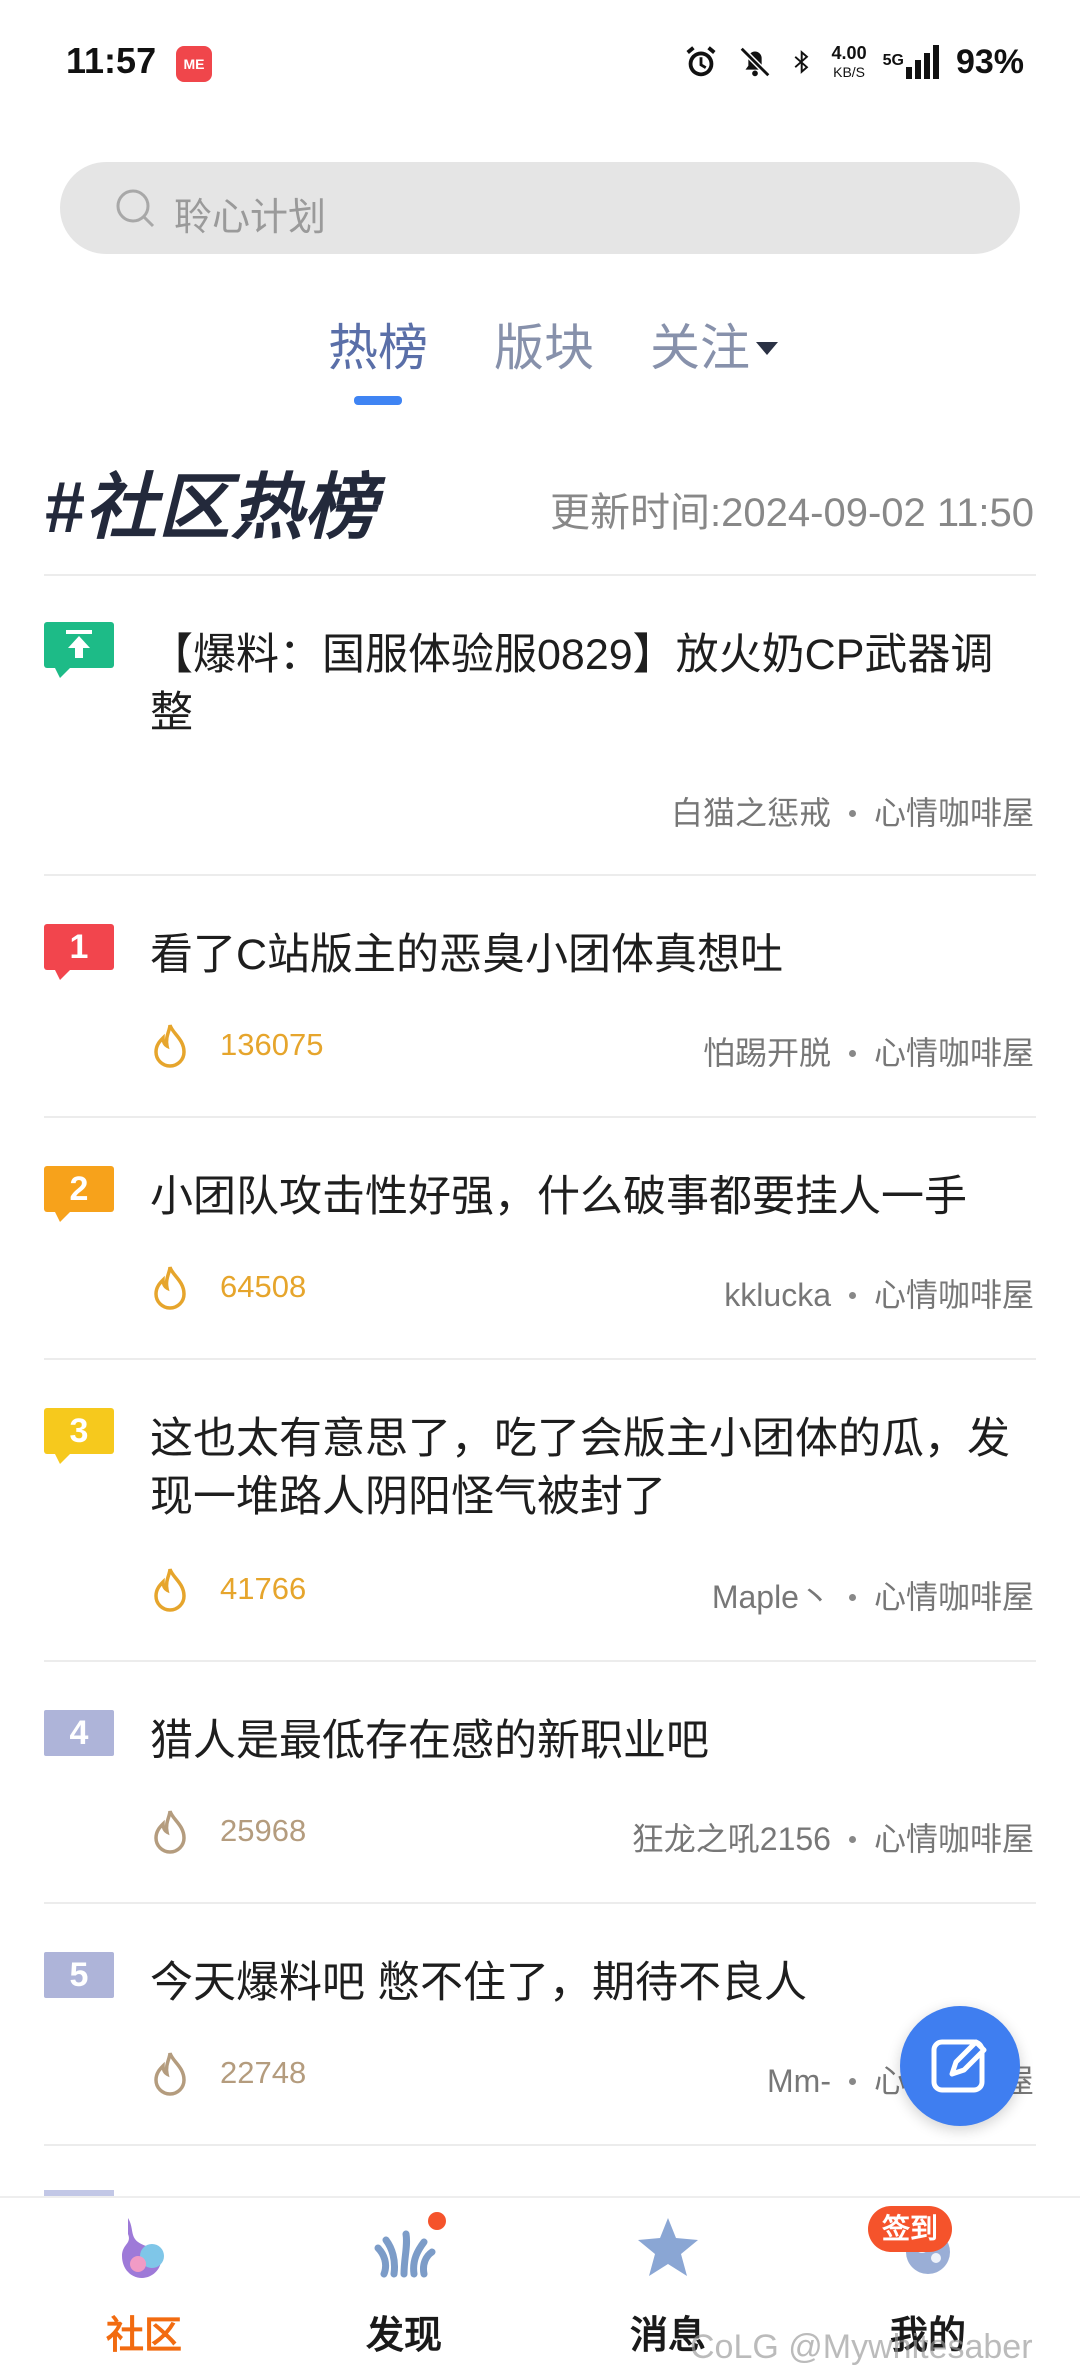  I want to click on post-meta: 怕踢开脱 心情咖啡屋, so click(868, 1051).